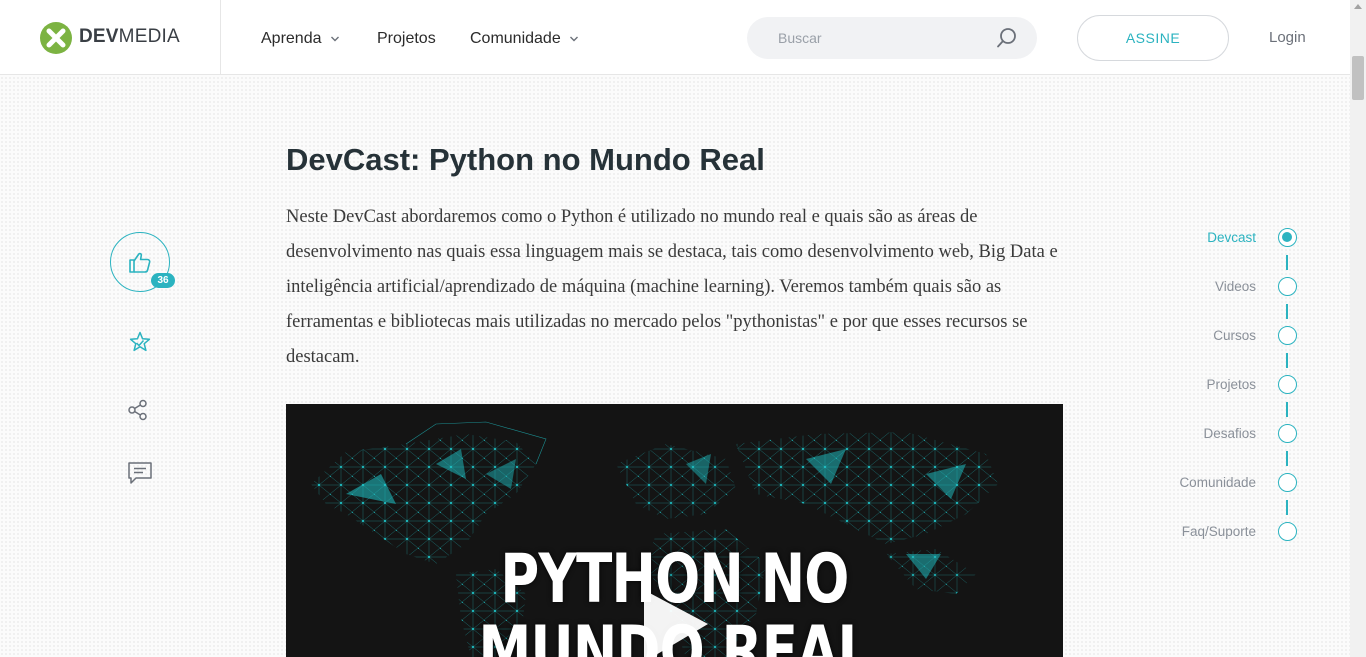 This screenshot has height=657, width=1366. Describe the element at coordinates (525, 159) in the screenshot. I see `article-title: DevCast: Python no Mundo Real` at that location.